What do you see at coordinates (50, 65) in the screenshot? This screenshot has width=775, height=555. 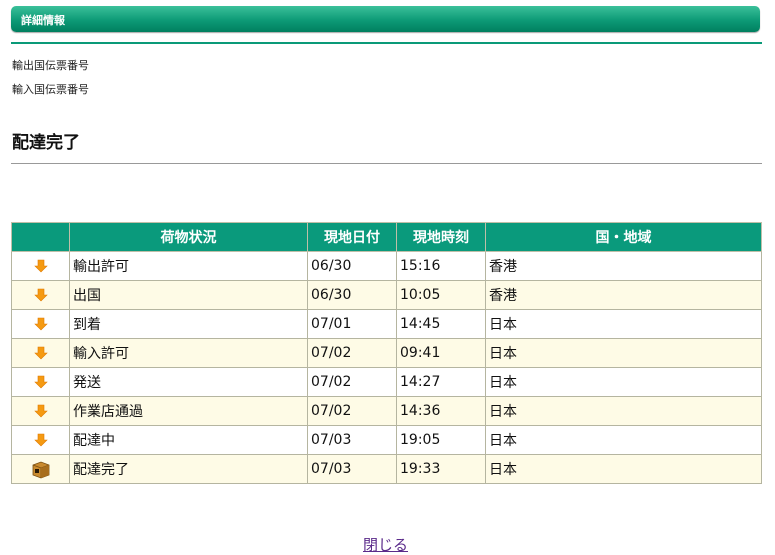 I see `export-invoice-label: 輸出国伝票番号` at bounding box center [50, 65].